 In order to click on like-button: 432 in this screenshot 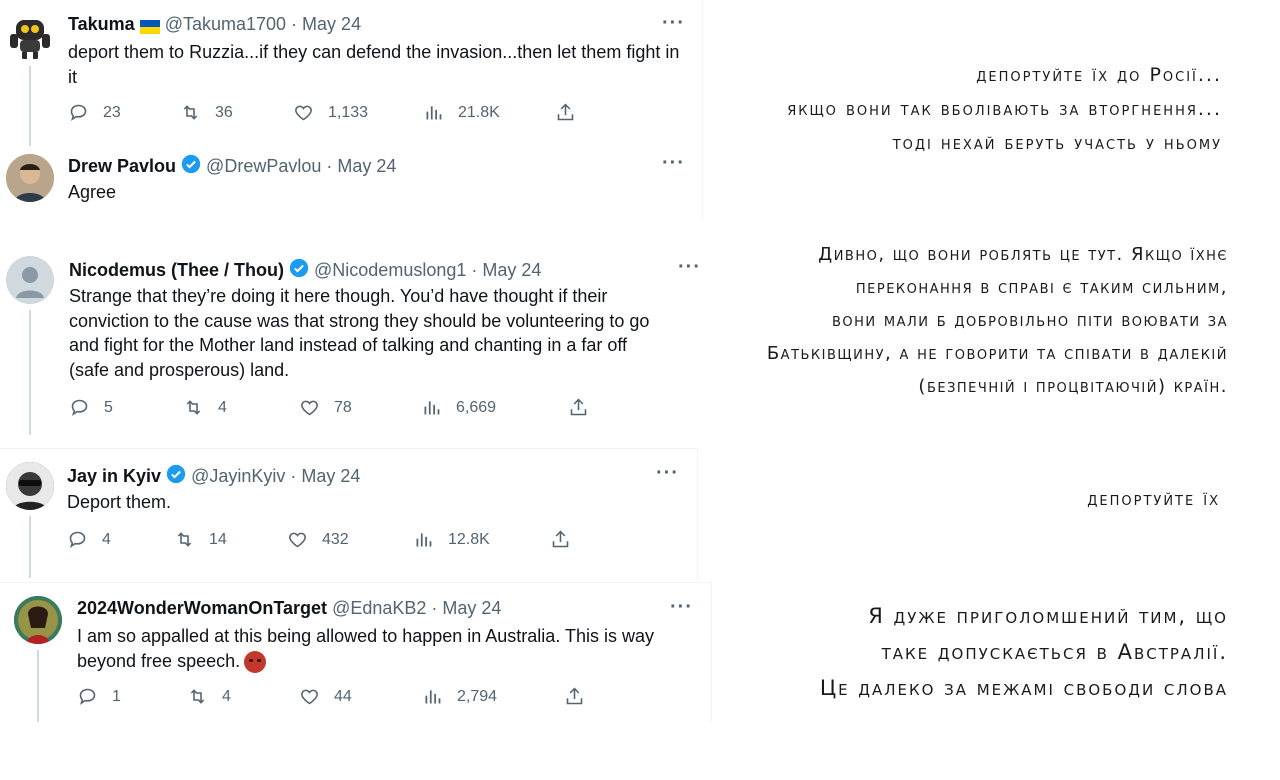, I will do `click(318, 539)`.